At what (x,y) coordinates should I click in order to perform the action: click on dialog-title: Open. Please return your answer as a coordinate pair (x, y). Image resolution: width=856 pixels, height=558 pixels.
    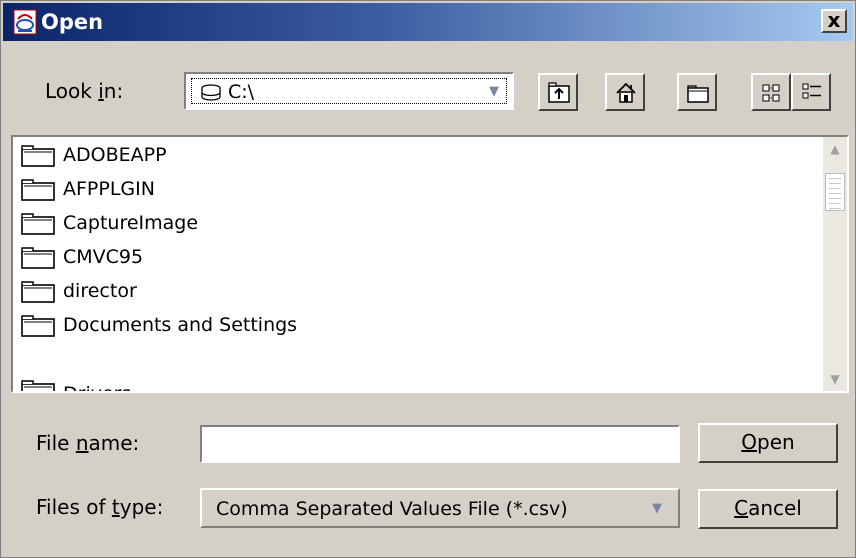
    Looking at the image, I should click on (72, 22).